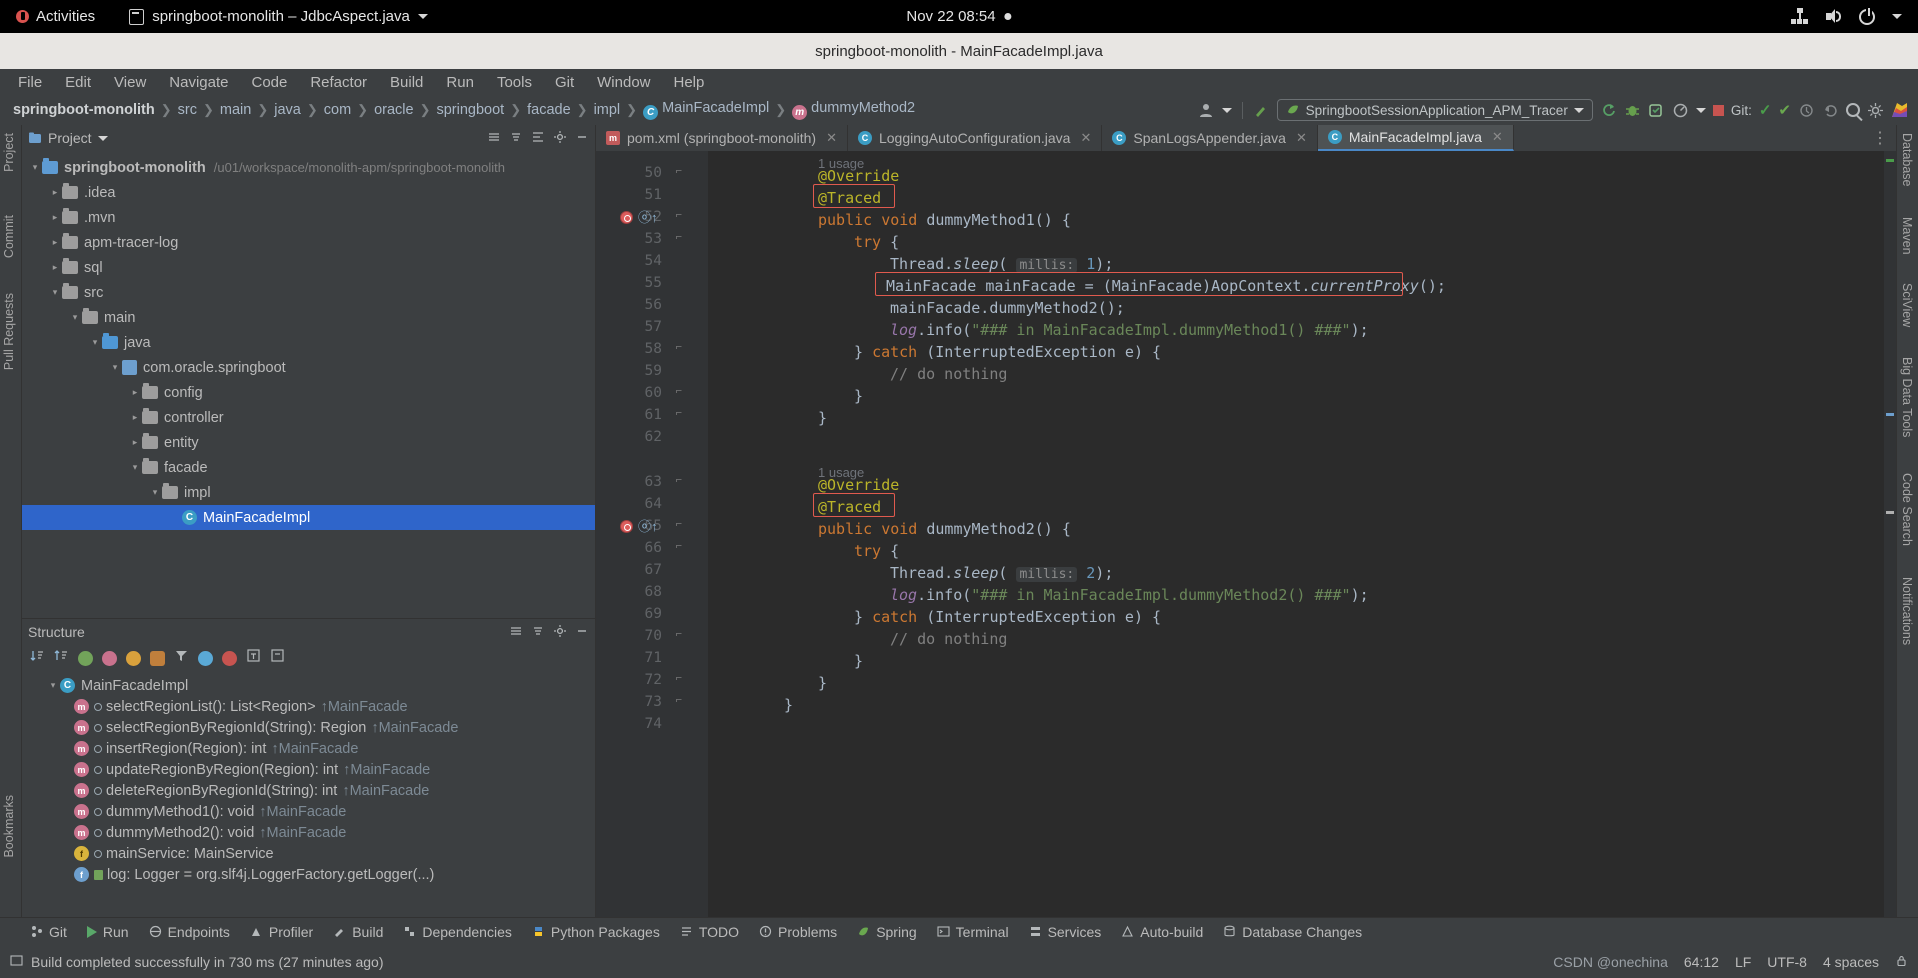 This screenshot has height=978, width=1918. What do you see at coordinates (109, 658) in the screenshot?
I see `show-fields-icon` at bounding box center [109, 658].